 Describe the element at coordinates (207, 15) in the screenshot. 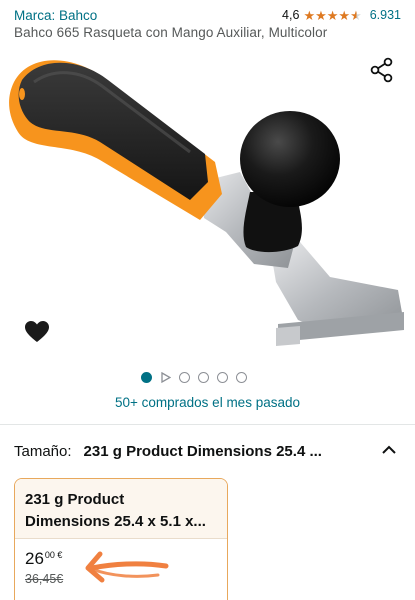

I see `header-row: Marca: Bahco 4,6 ★ ★ ★ ★ ★ 6.931` at that location.